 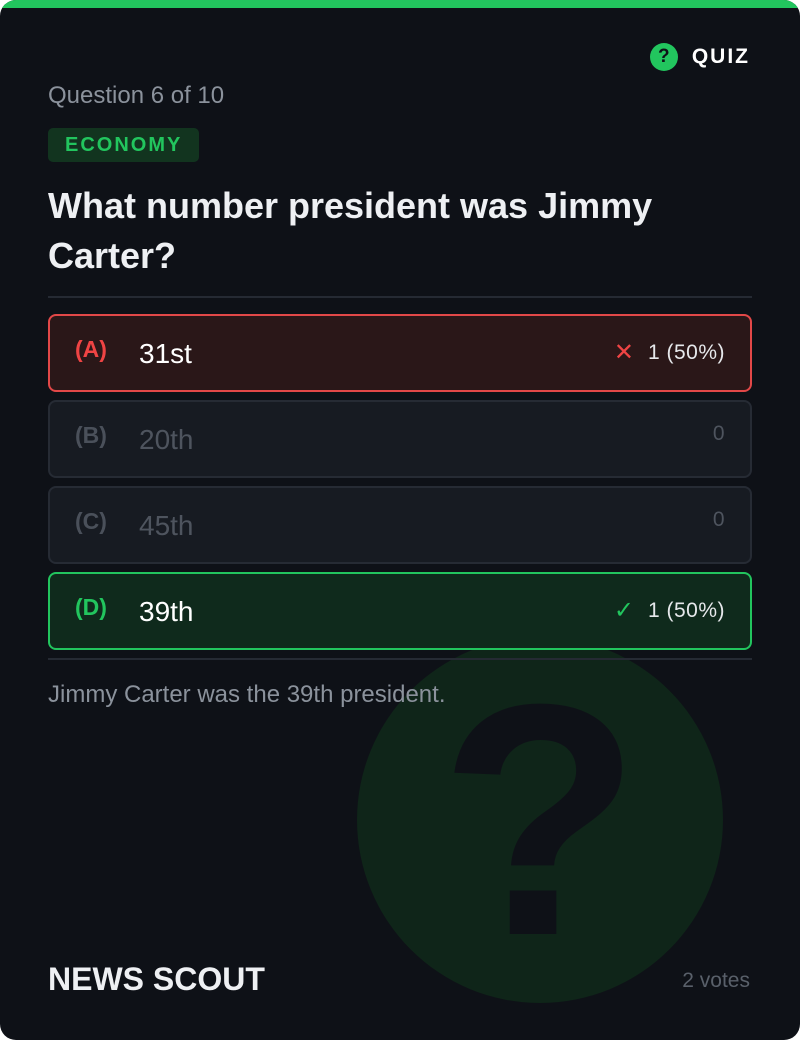 What do you see at coordinates (400, 659) in the screenshot?
I see `divider-bottom` at bounding box center [400, 659].